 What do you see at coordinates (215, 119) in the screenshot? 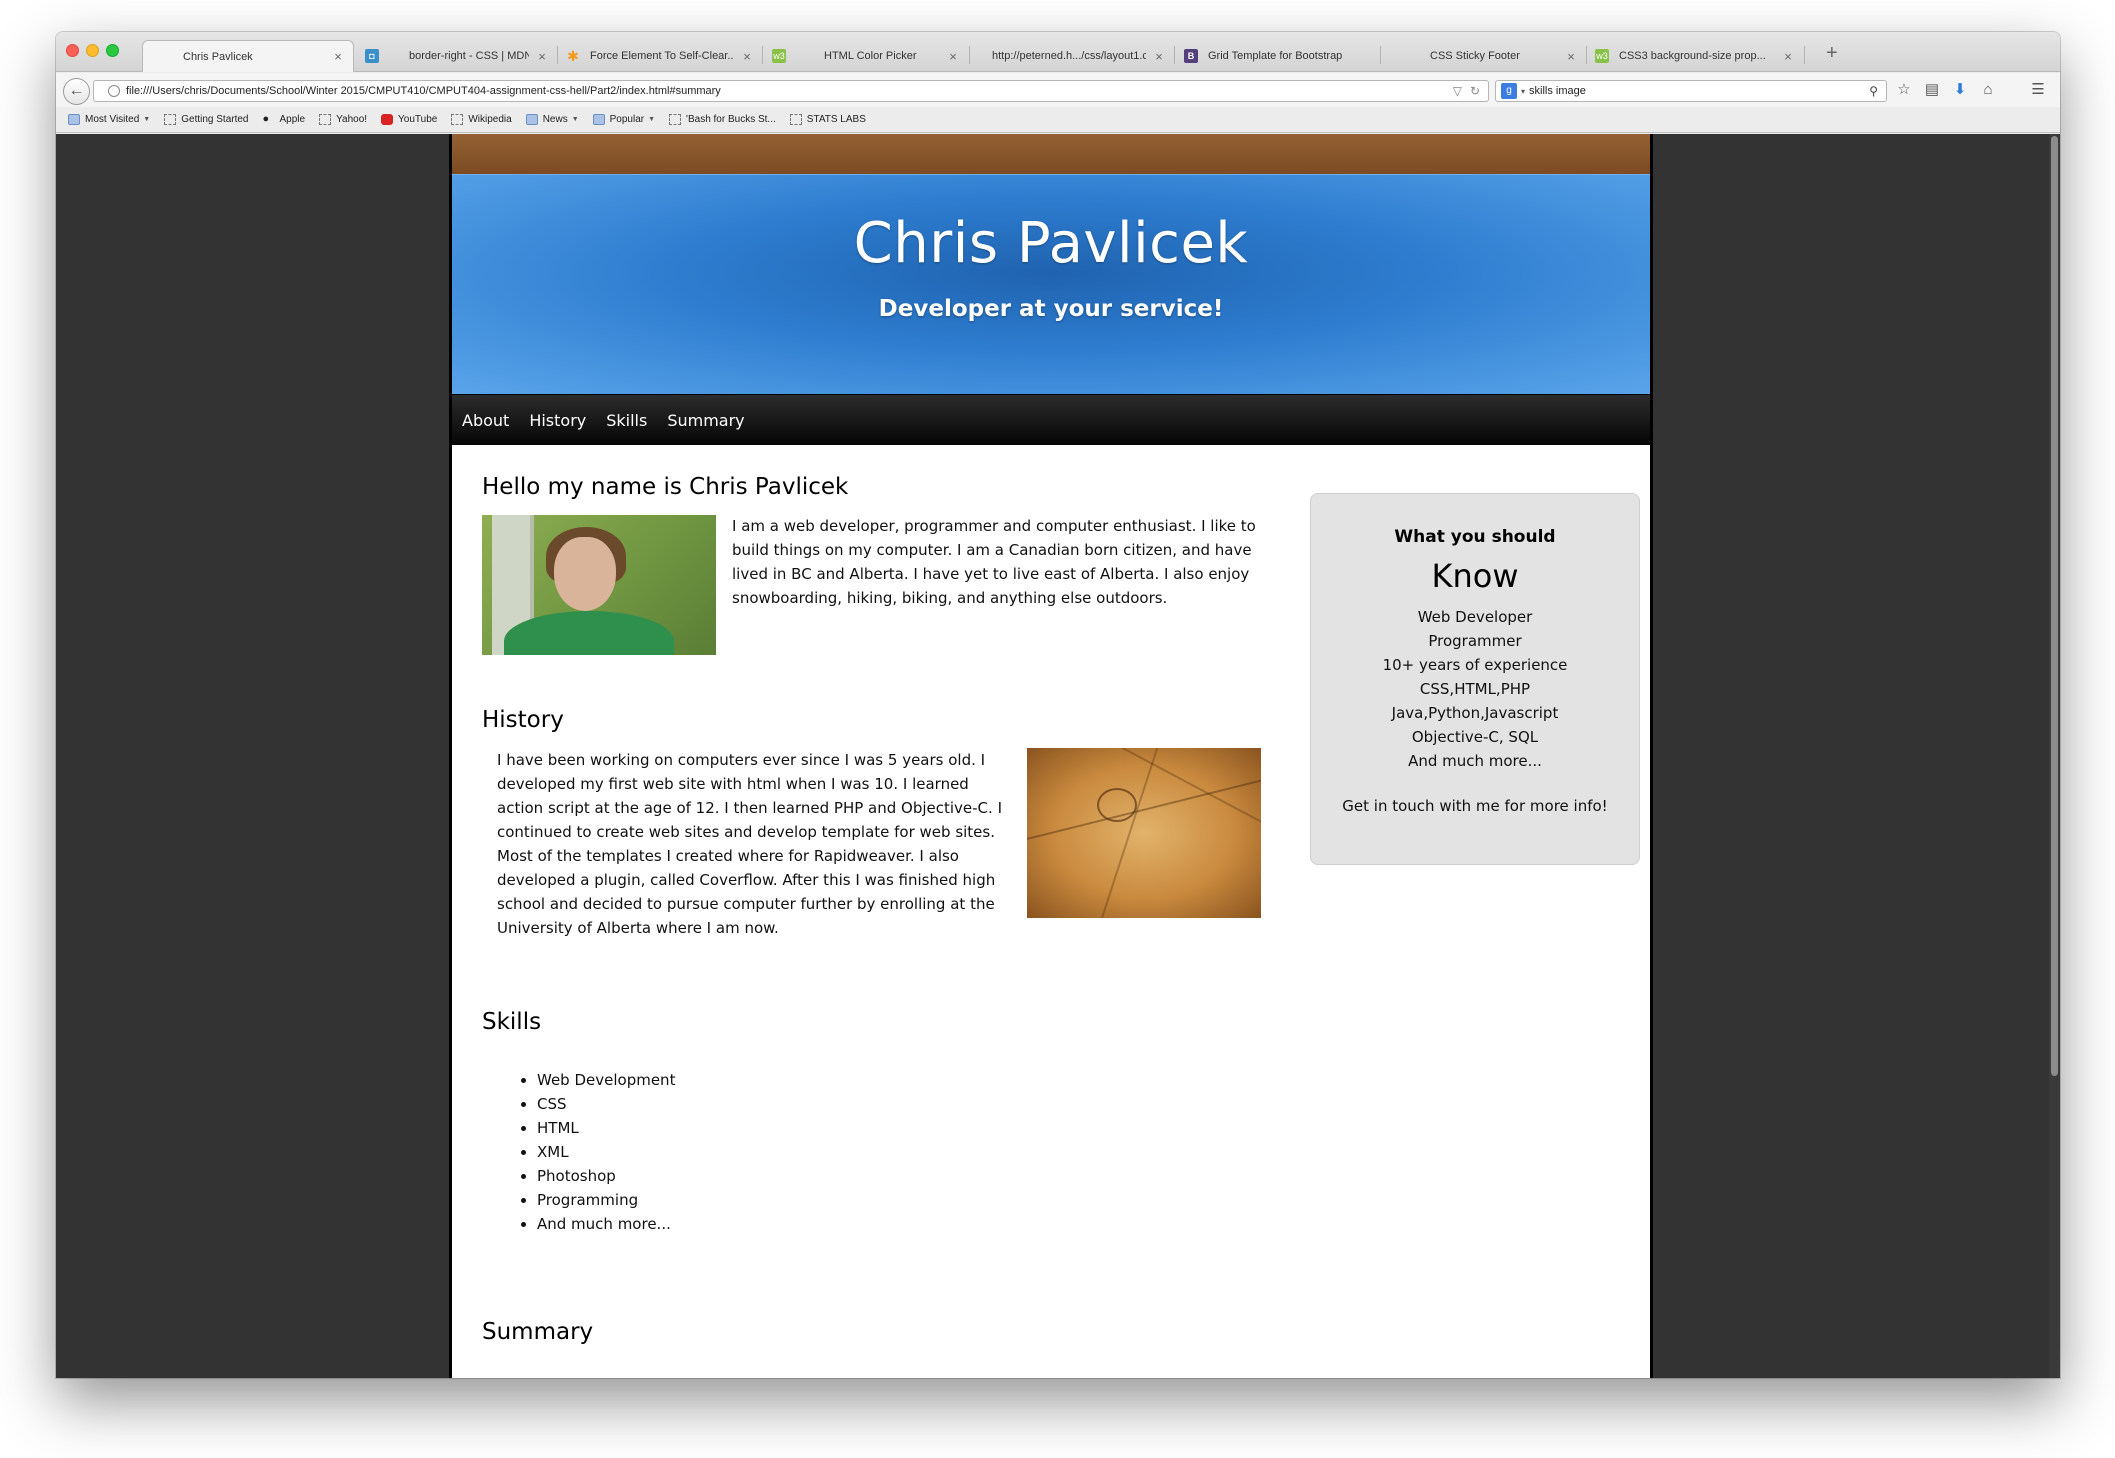
I see `bookmark-label: Getting Started` at bounding box center [215, 119].